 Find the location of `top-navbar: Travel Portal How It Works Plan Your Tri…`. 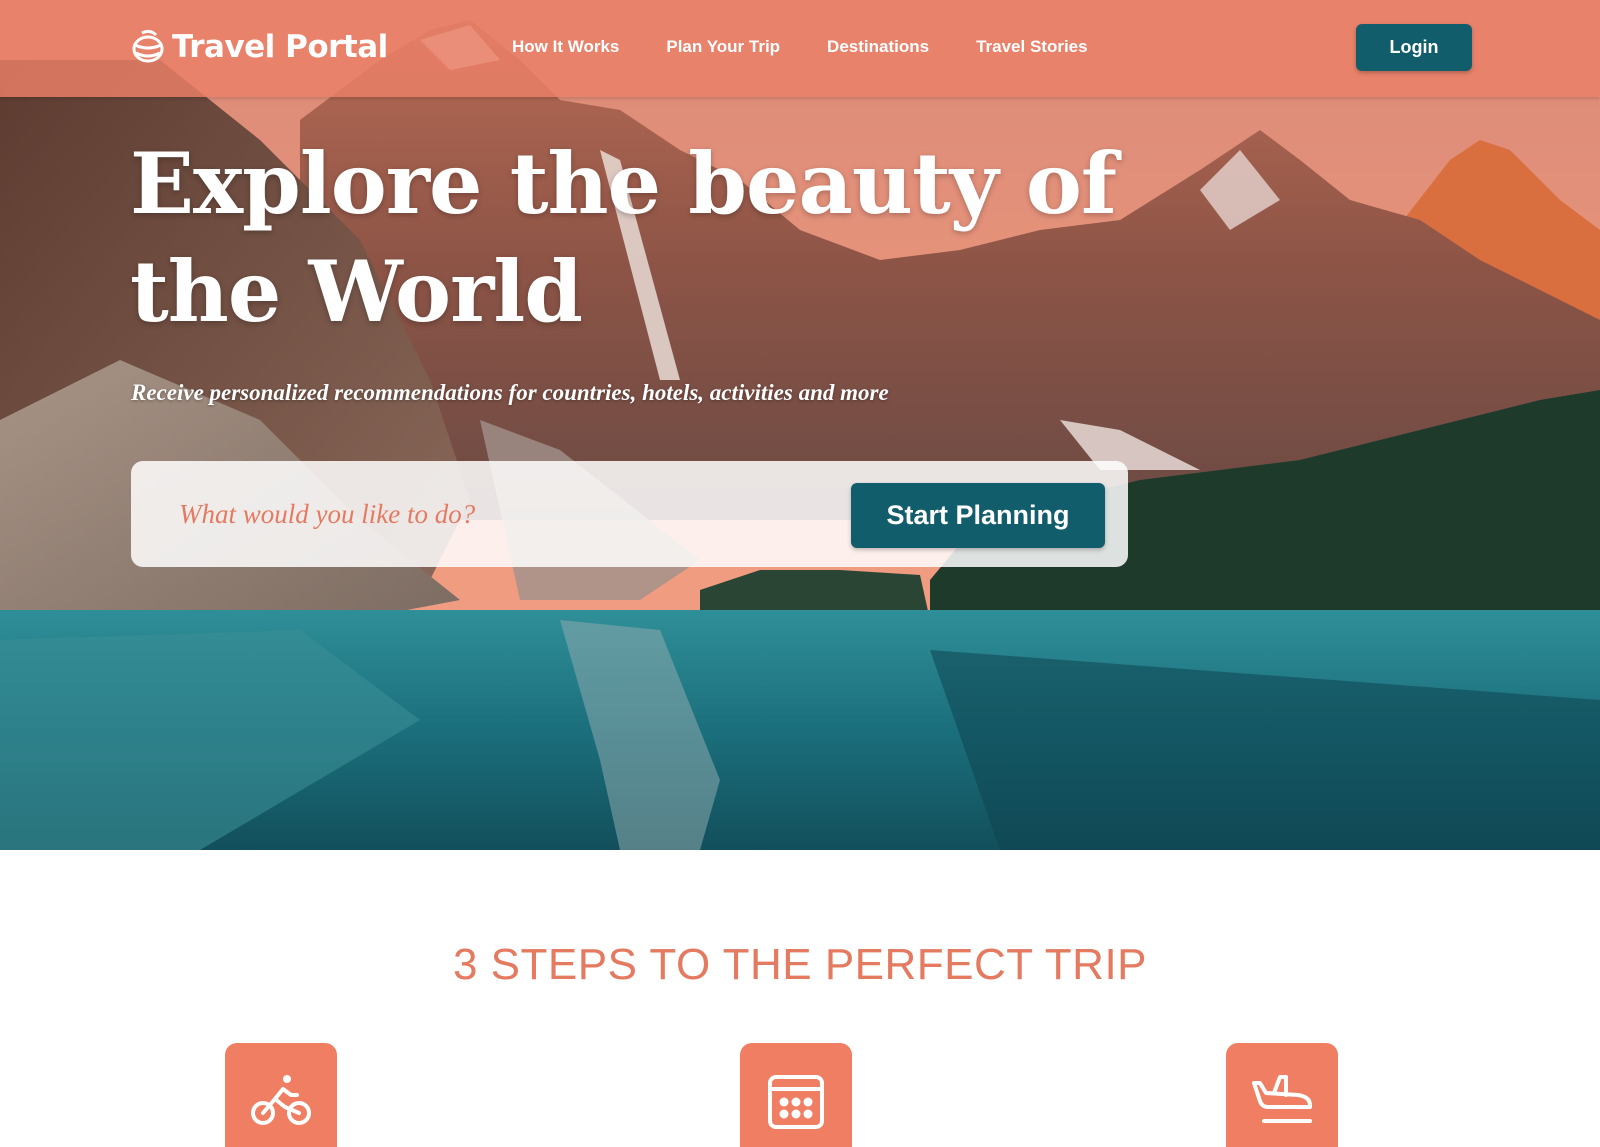

top-navbar: Travel Portal How It Works Plan Your Tri… is located at coordinates (800, 48).